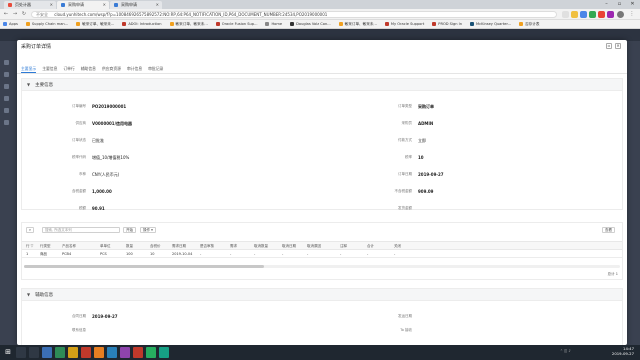  Describe the element at coordinates (618, 46) in the screenshot. I see `close-dialog-icon: ✕` at that location.